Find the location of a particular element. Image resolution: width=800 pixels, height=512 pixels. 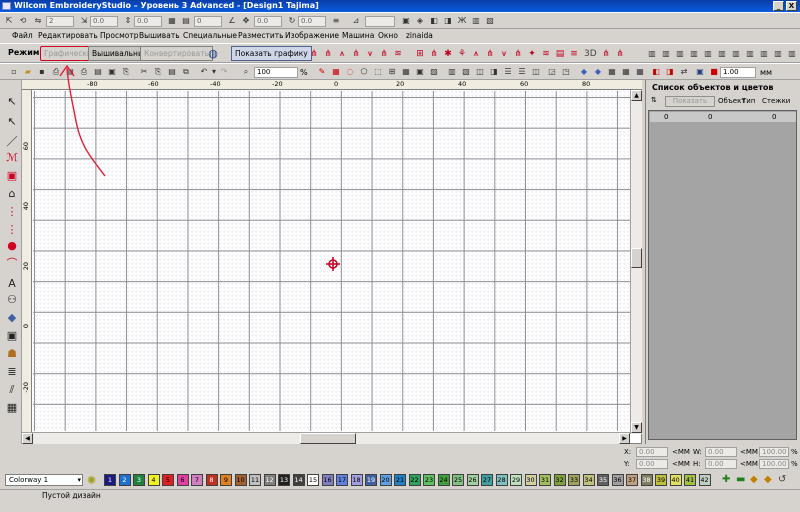

color-swatch: 4 is located at coordinates (153, 480).